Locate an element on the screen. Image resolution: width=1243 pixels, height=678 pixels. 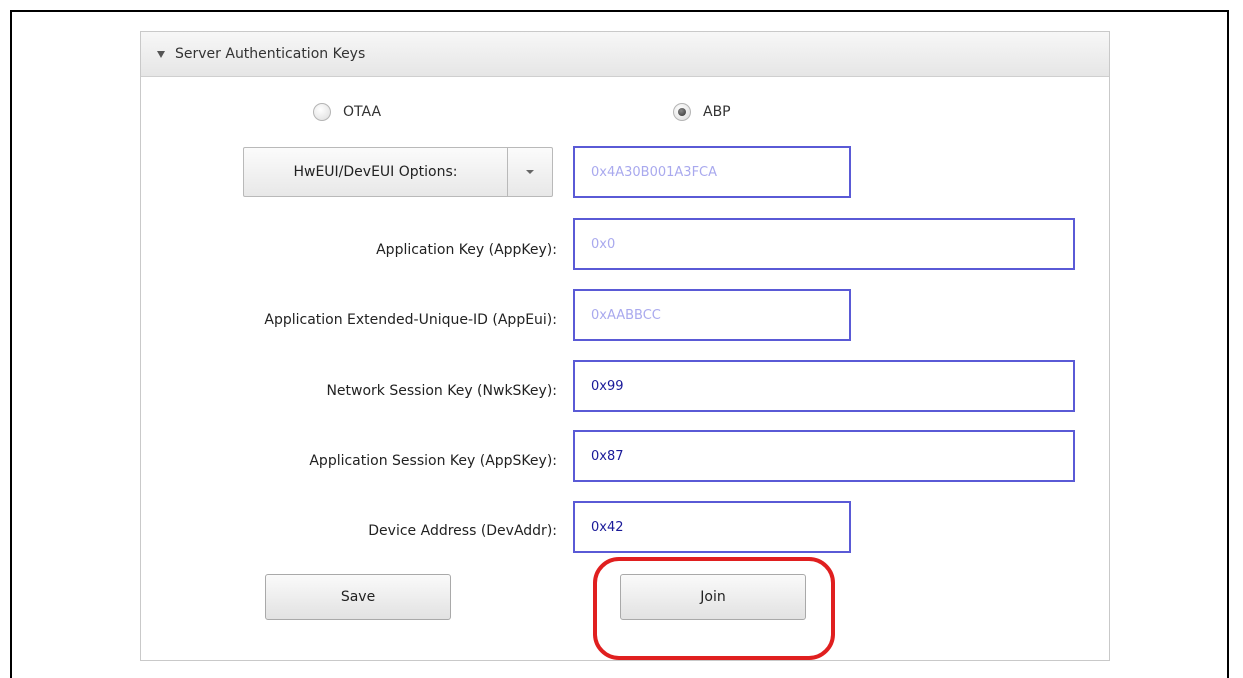
nwk-skey-label: Network Session Key (NwkSKey): is located at coordinates (441, 391).